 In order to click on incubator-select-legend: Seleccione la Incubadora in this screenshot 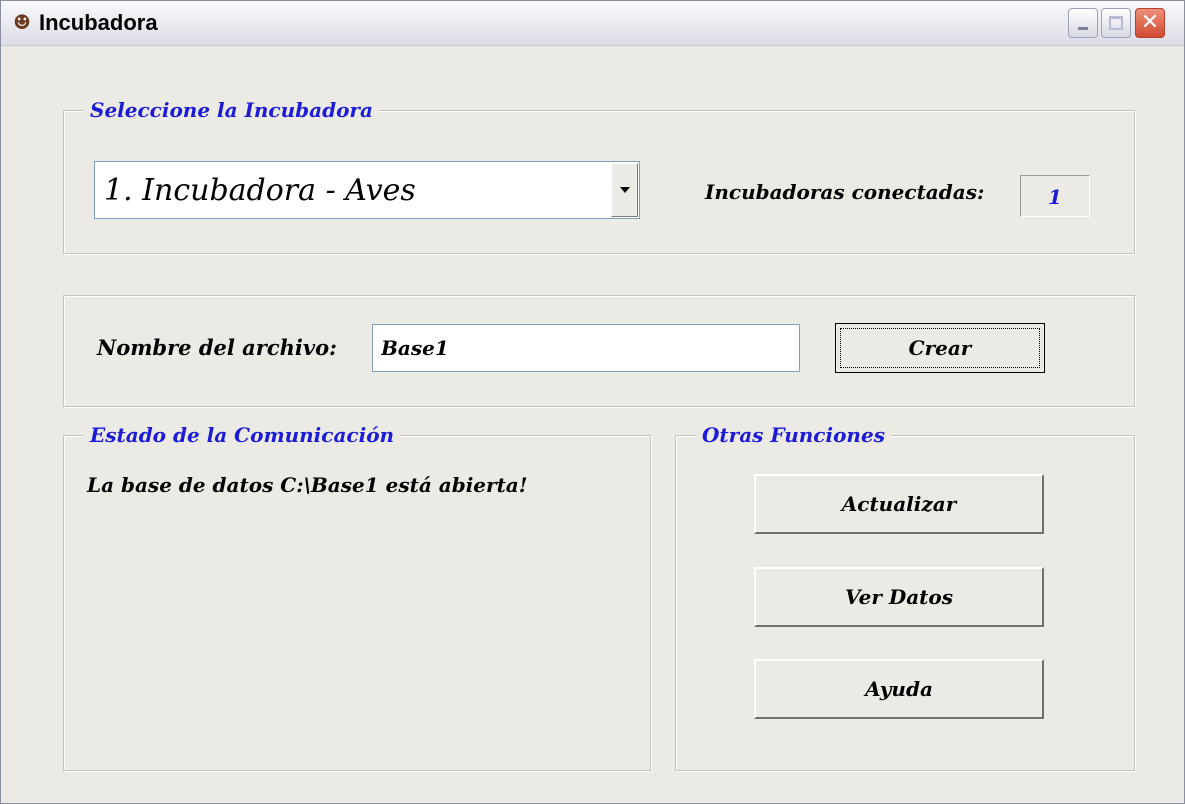, I will do `click(231, 110)`.